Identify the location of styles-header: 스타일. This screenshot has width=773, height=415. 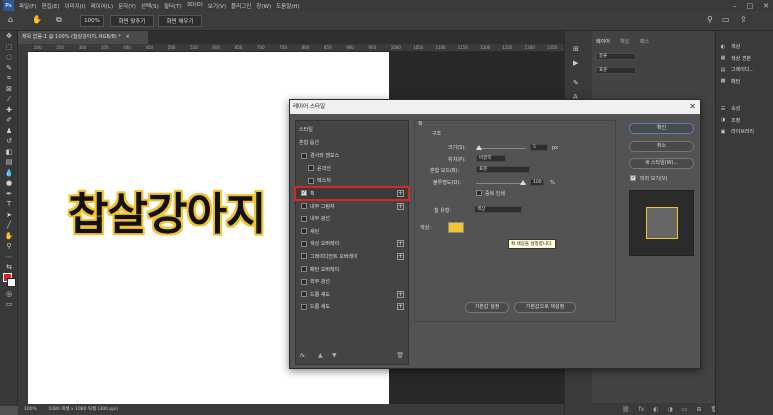
(352, 129).